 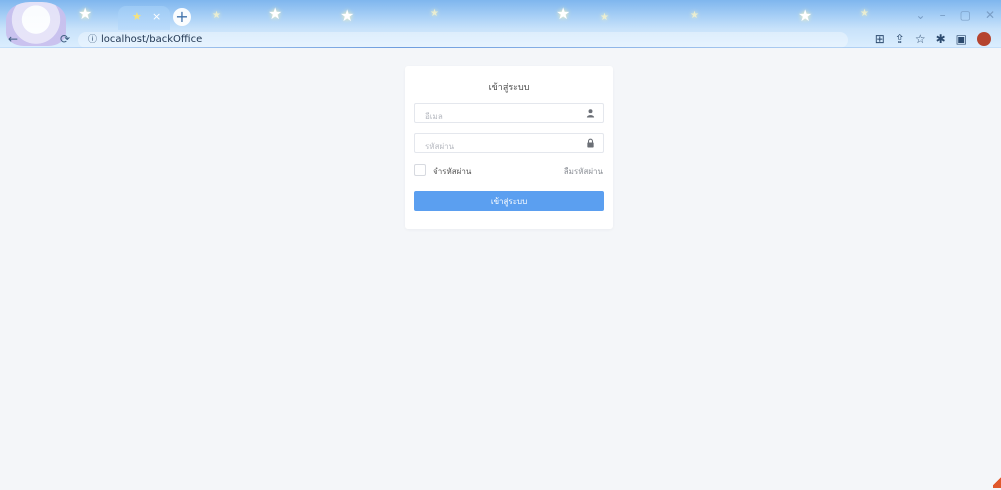 What do you see at coordinates (965, 15) in the screenshot?
I see `maximize-button: ▢` at bounding box center [965, 15].